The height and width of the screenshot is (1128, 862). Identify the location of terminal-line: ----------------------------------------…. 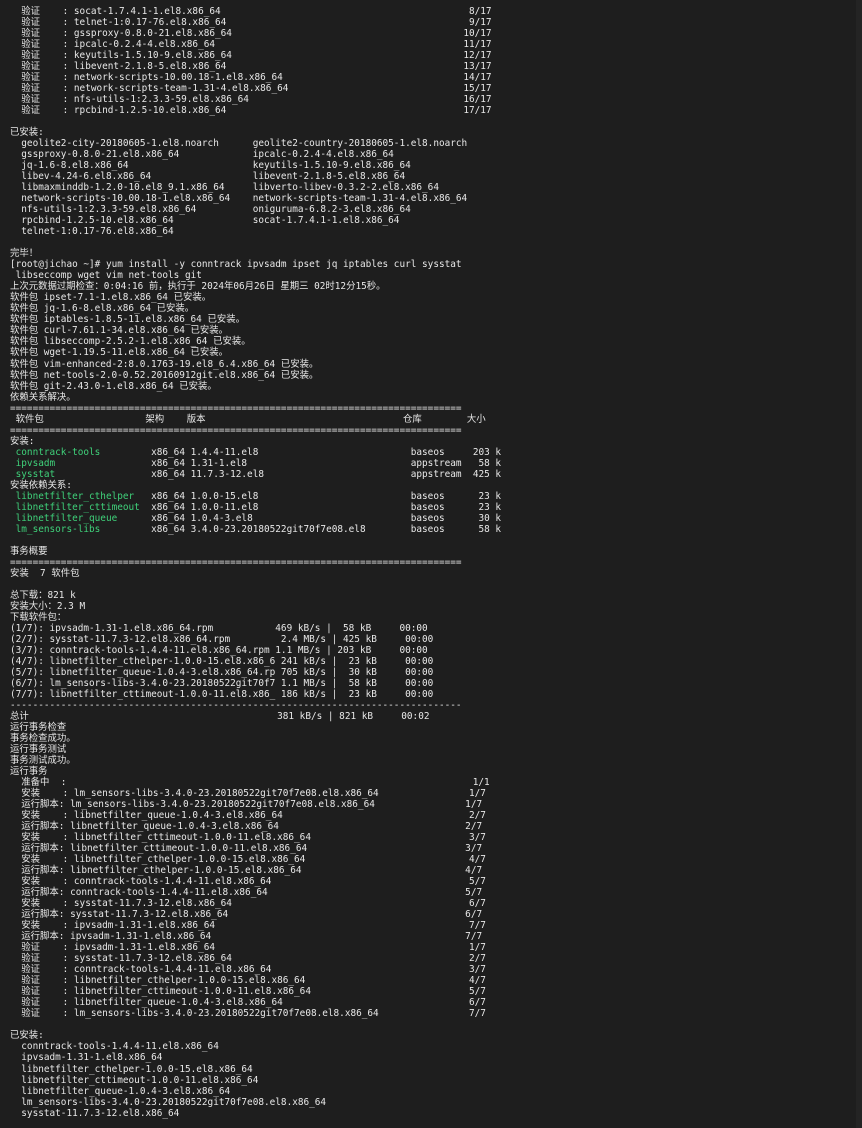
(236, 705).